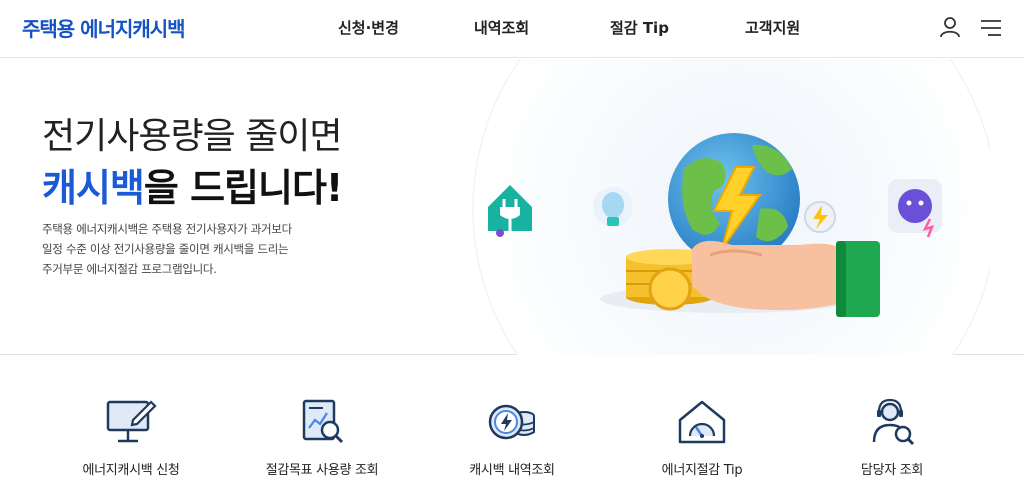 This screenshot has width=1024, height=494. I want to click on document-search-icon, so click(323, 421).